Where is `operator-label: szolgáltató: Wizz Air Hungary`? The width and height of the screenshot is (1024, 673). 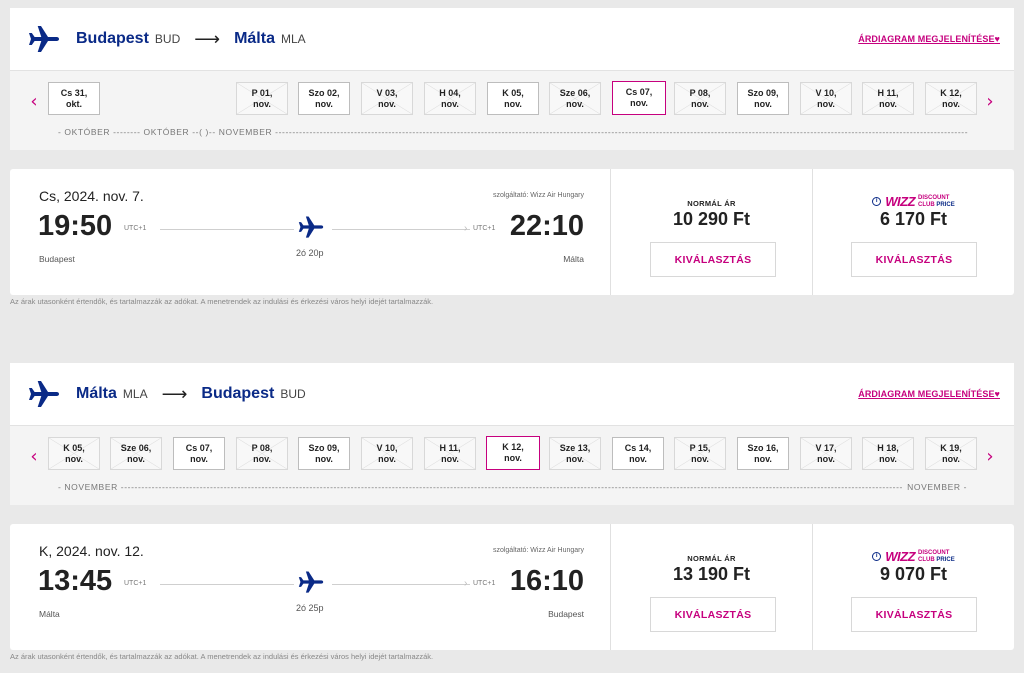 operator-label: szolgáltató: Wizz Air Hungary is located at coordinates (538, 550).